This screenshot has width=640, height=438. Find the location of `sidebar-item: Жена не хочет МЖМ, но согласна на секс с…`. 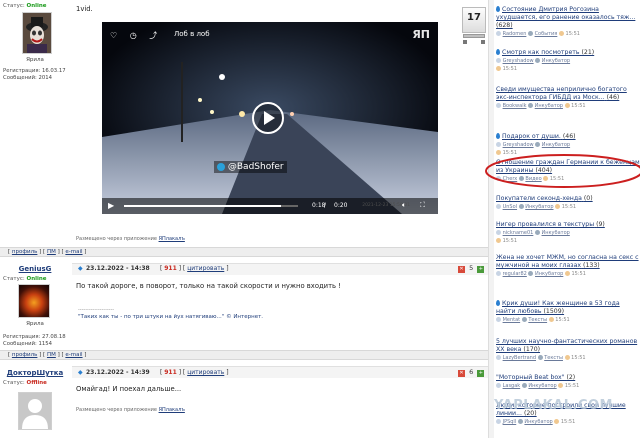

sidebar-item: Жена не хочет МЖМ, но согласна на секс с… is located at coordinates (568, 266).